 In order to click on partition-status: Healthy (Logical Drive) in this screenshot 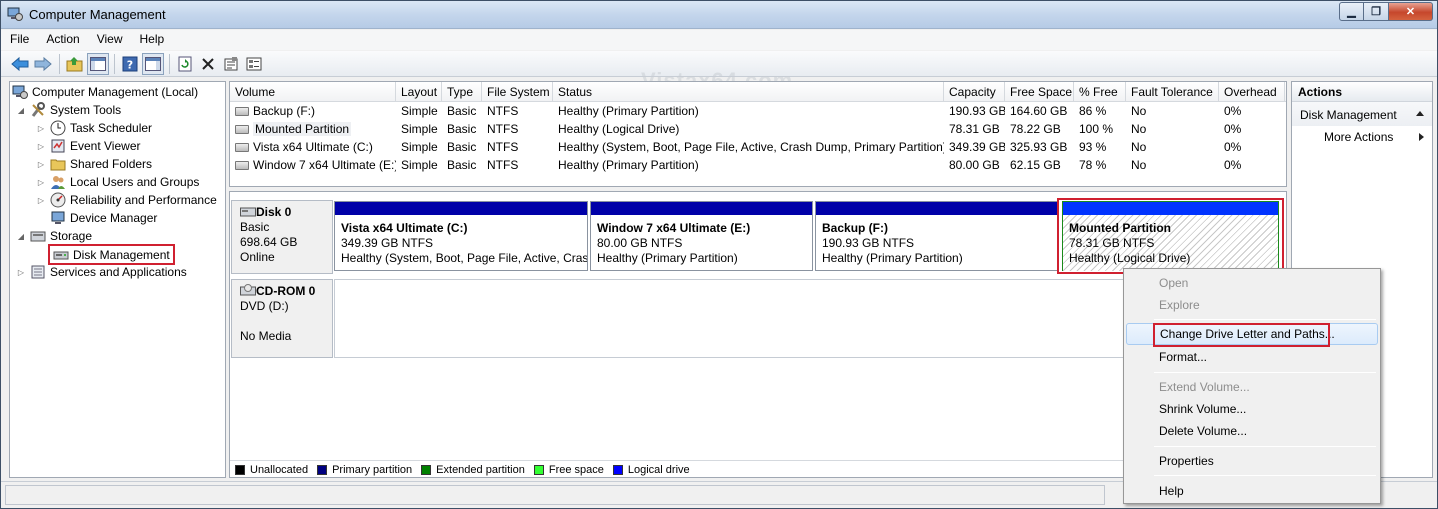, I will do `click(1130, 258)`.